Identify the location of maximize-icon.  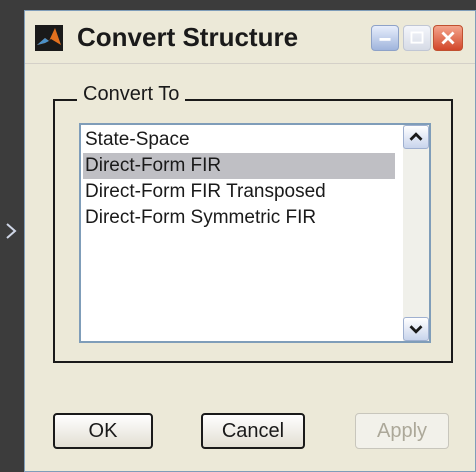
(417, 37).